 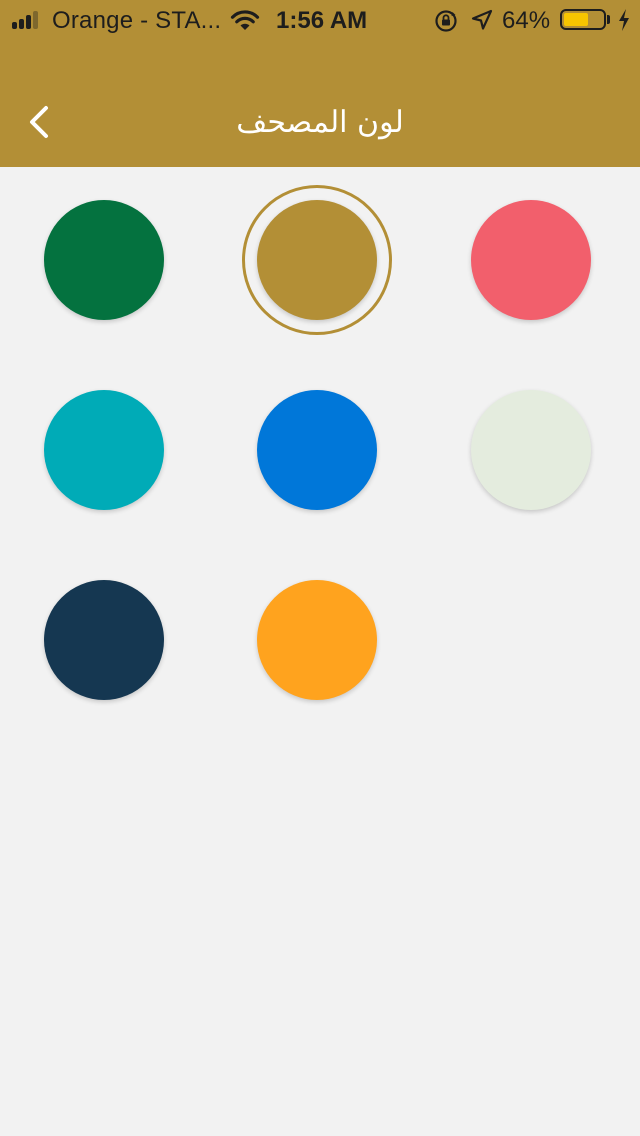 I want to click on chevron-left-icon, so click(x=39, y=122).